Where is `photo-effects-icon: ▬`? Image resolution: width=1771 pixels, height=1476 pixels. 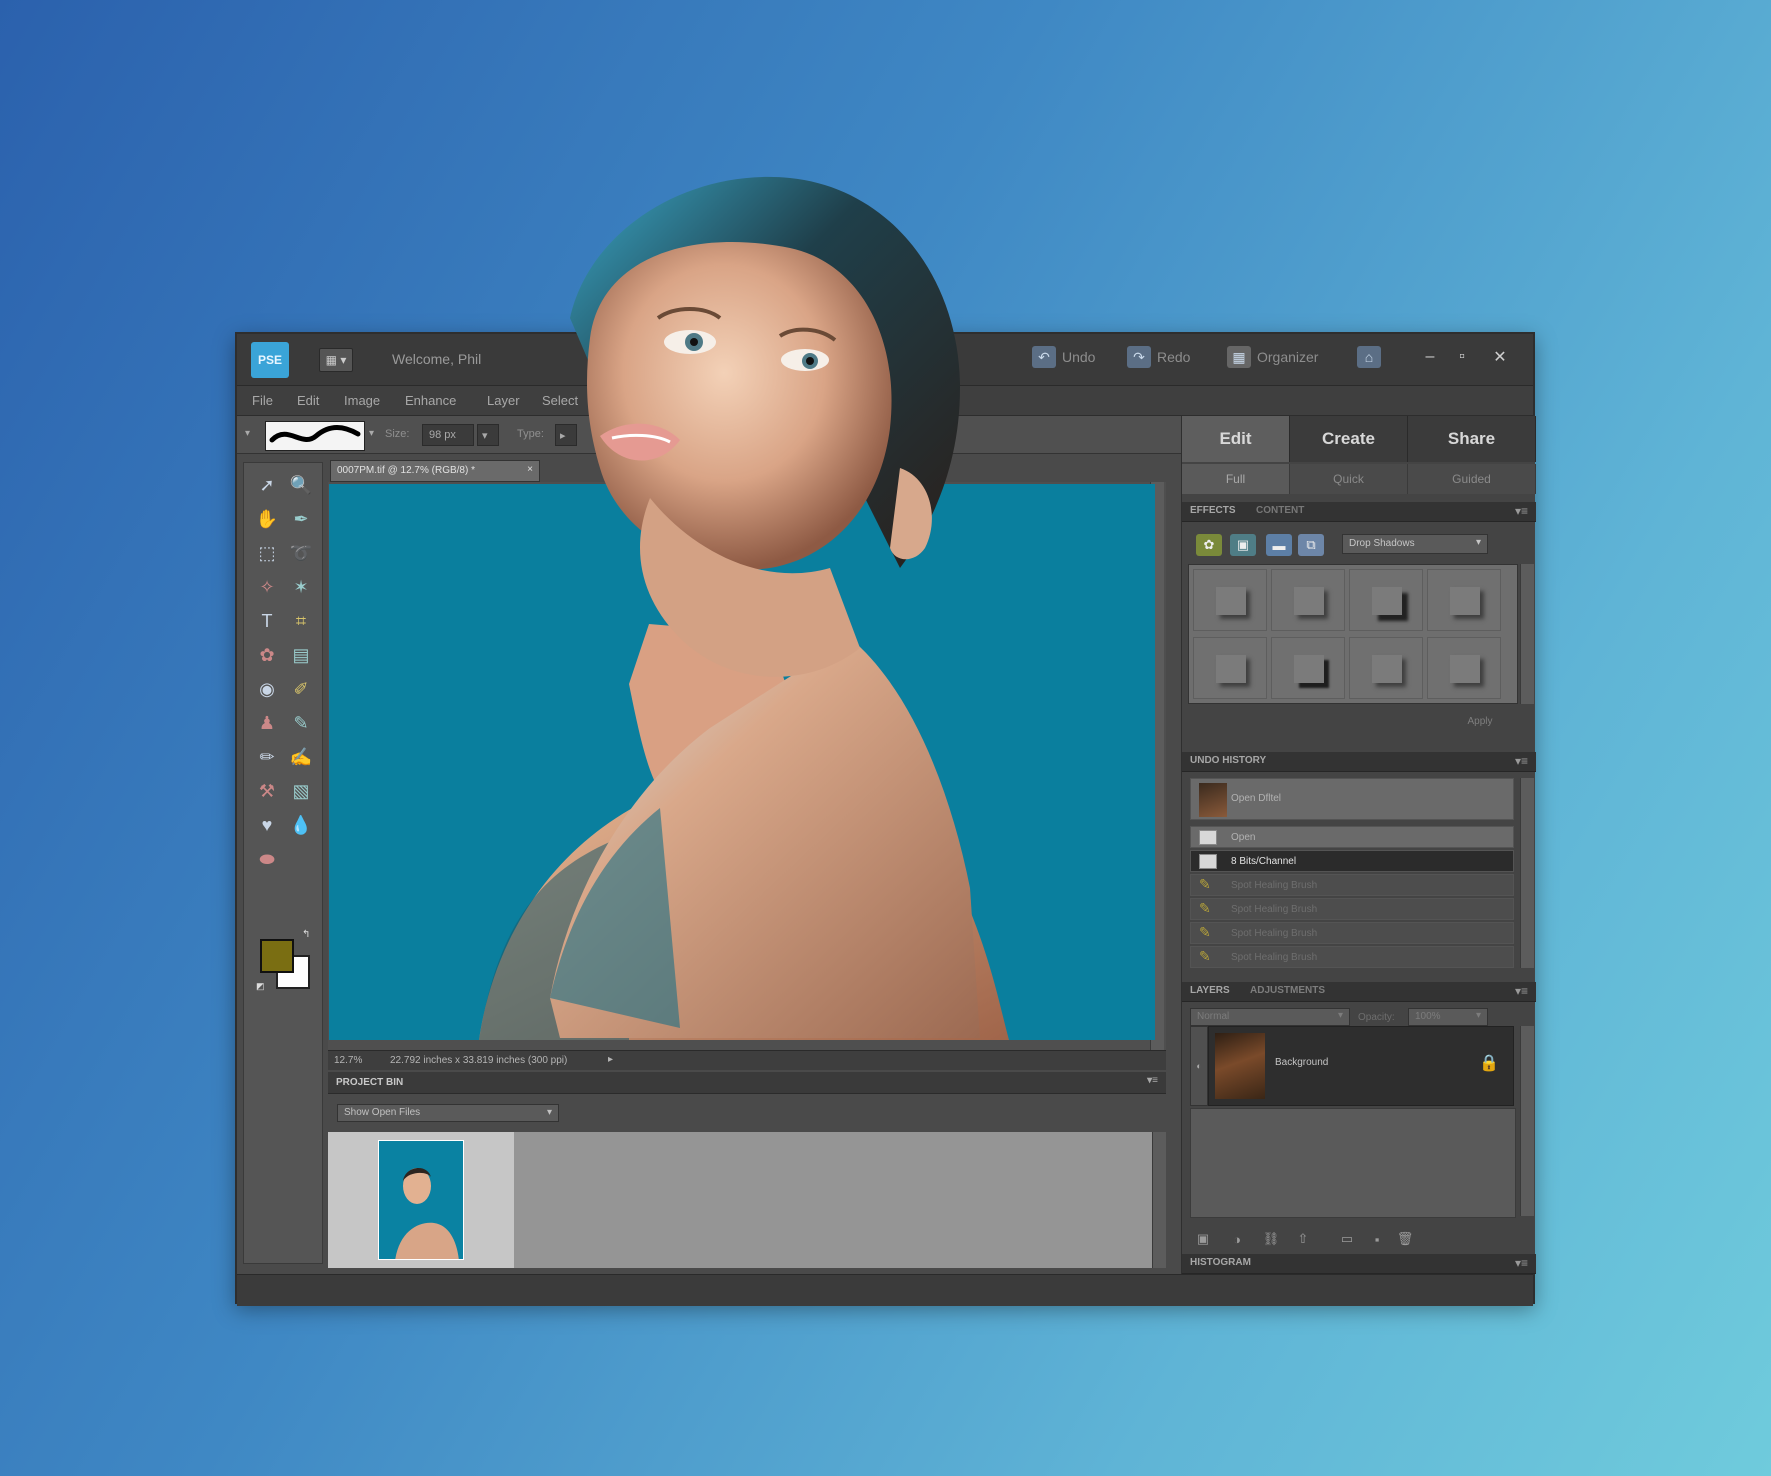 photo-effects-icon: ▬ is located at coordinates (1279, 545).